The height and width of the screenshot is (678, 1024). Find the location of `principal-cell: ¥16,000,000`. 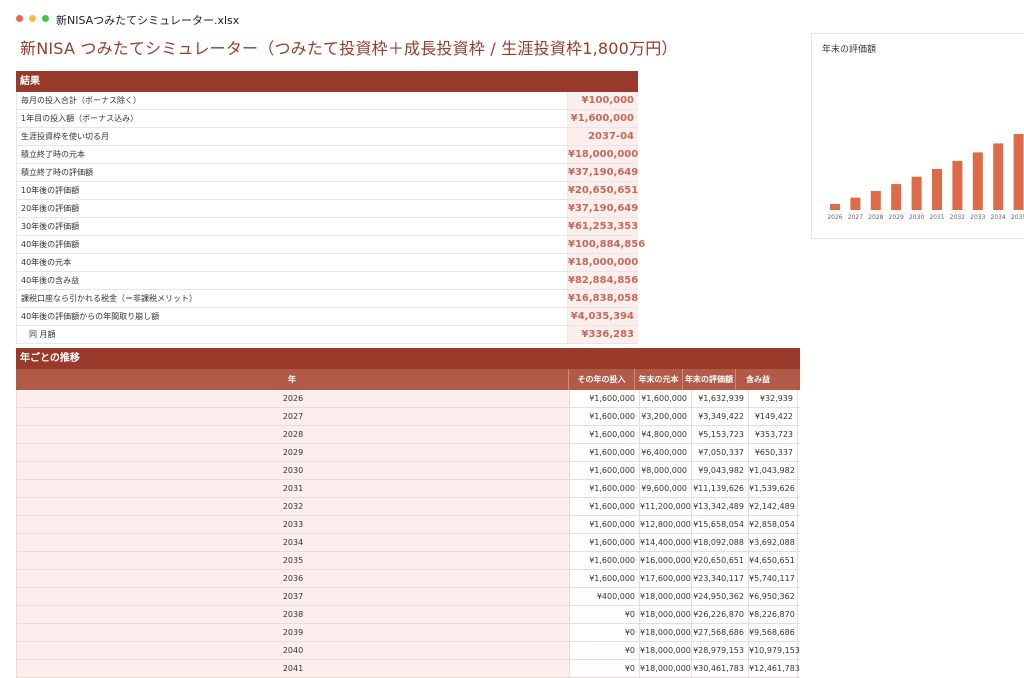

principal-cell: ¥16,000,000 is located at coordinates (665, 560).